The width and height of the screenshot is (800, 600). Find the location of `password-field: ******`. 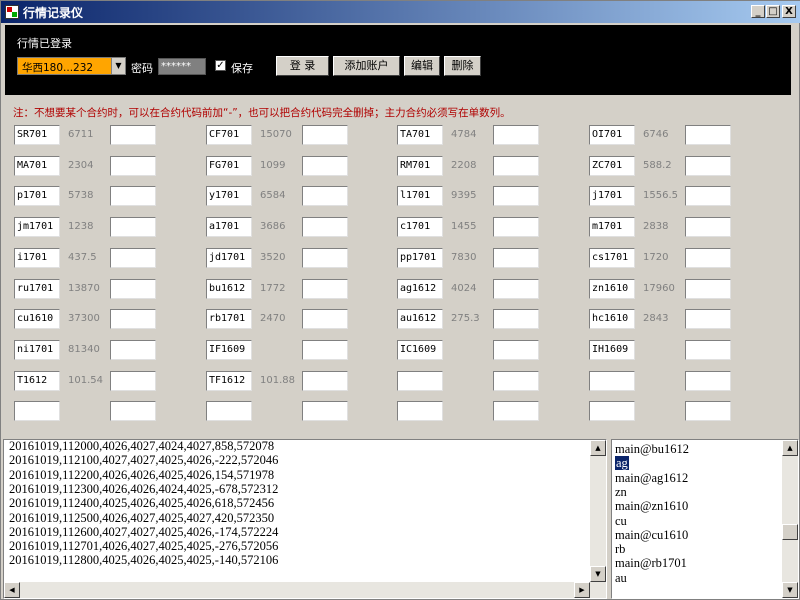

password-field: ****** is located at coordinates (182, 66).